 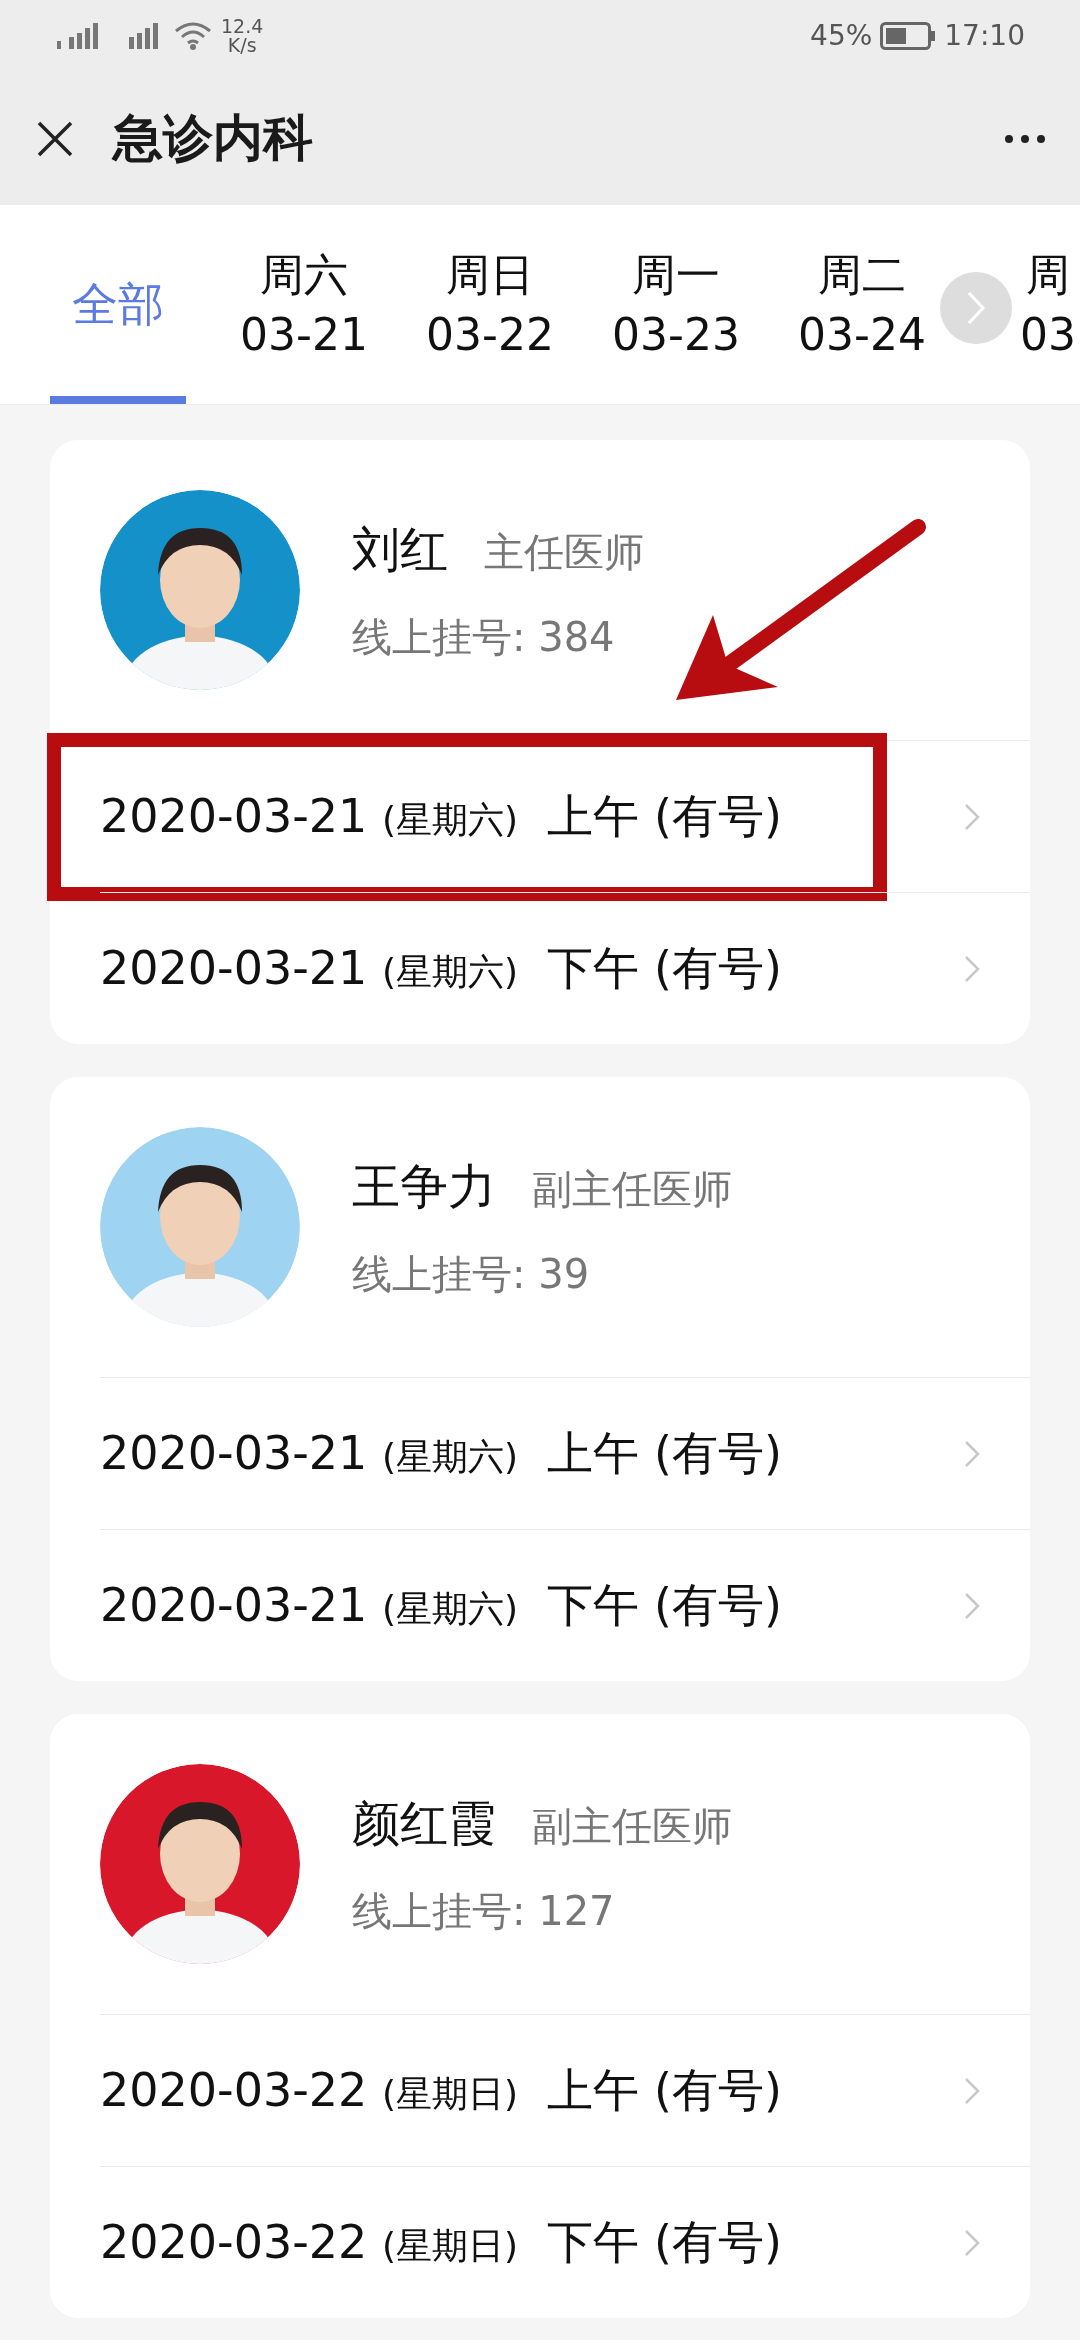 I want to click on slot-row: 2020-03-22 (星期日) 下午 (有号), so click(x=565, y=2242).